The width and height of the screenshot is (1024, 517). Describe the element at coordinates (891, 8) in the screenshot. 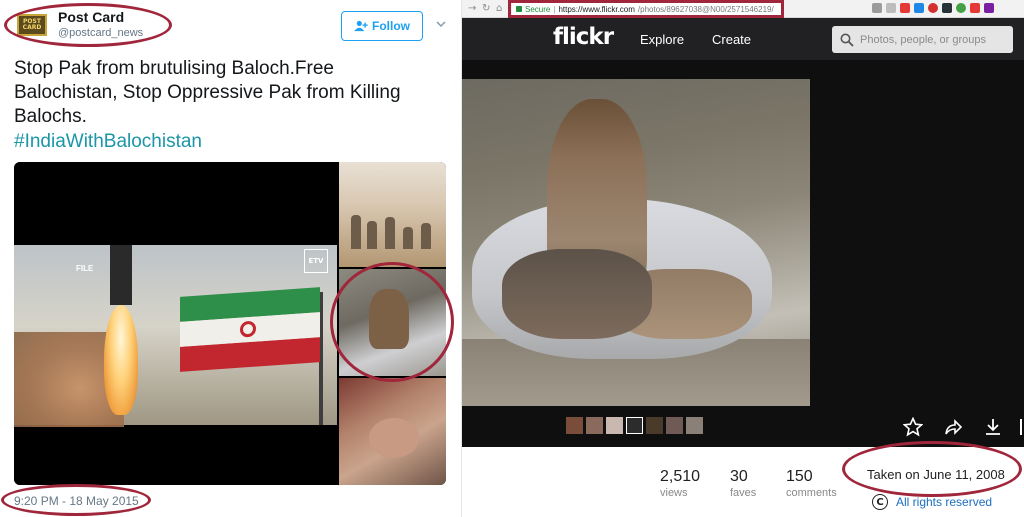

I see `bookmark-star-icon` at that location.